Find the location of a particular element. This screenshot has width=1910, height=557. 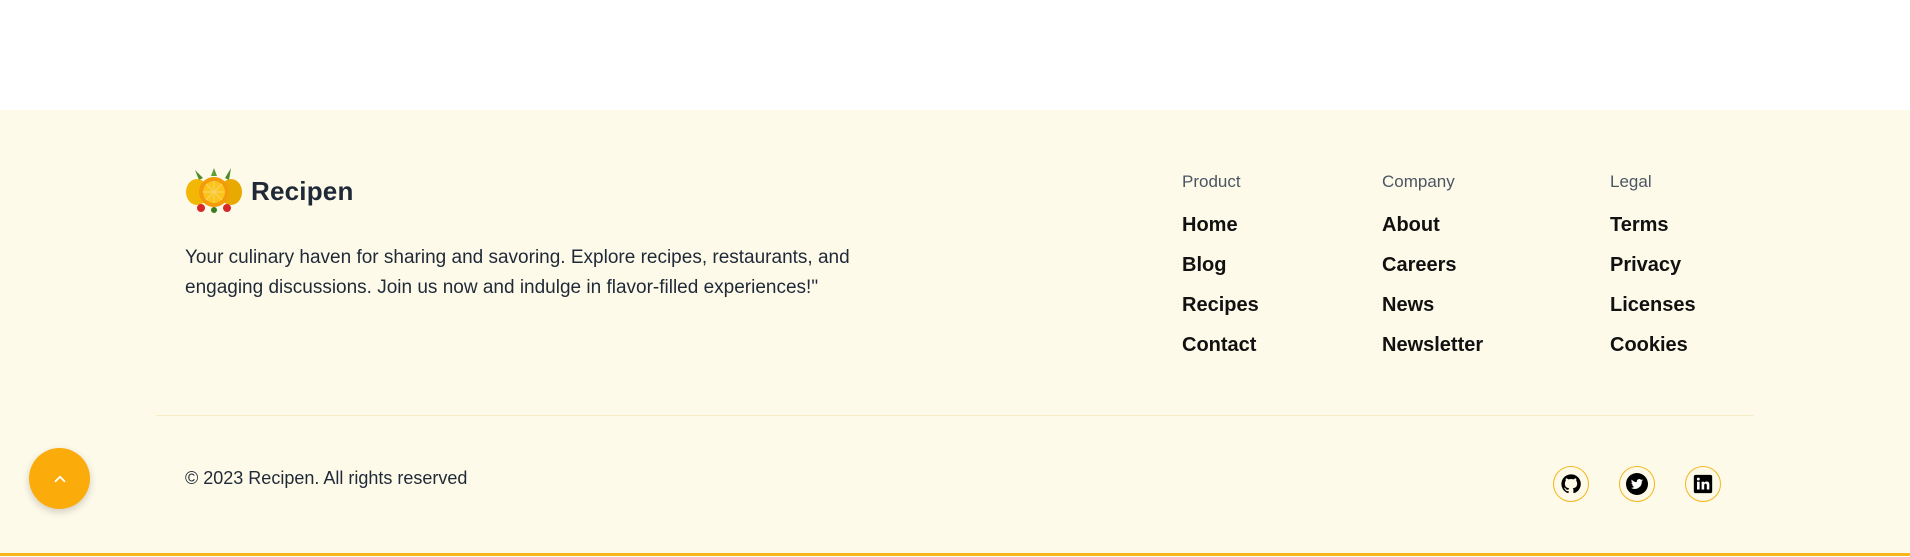

fruit-logo-icon is located at coordinates (214, 190).